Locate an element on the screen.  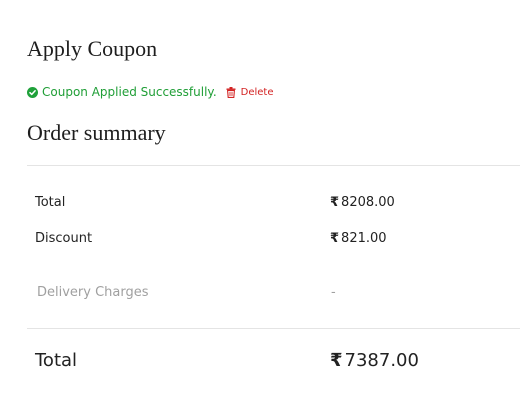
discount-value: ₹821.00 is located at coordinates (358, 238).